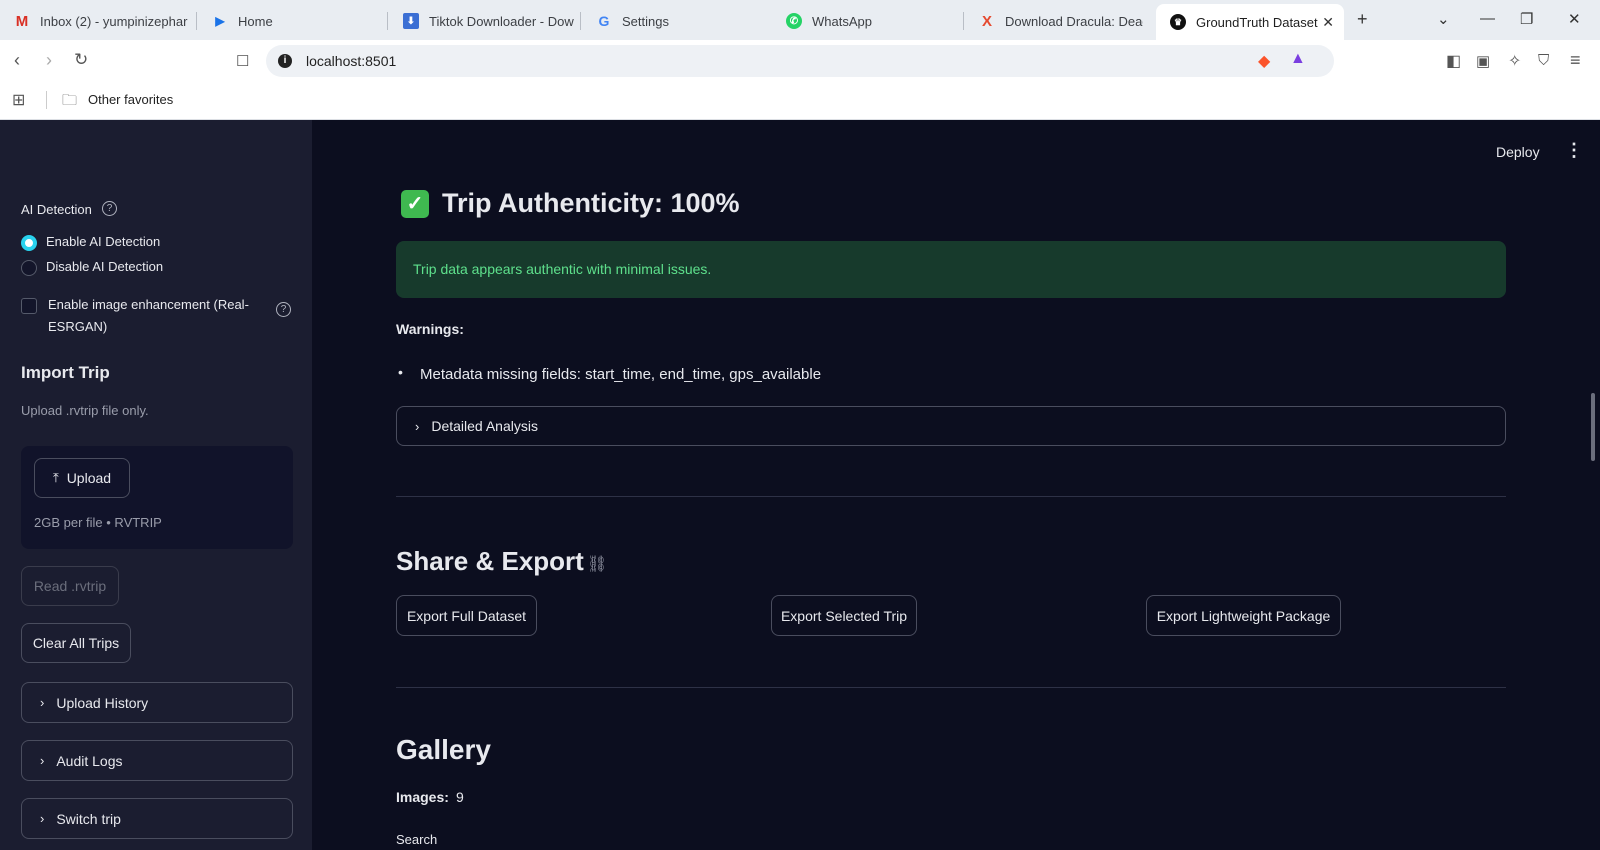  Describe the element at coordinates (89, 478) in the screenshot. I see `upload-button-label: Upload` at that location.